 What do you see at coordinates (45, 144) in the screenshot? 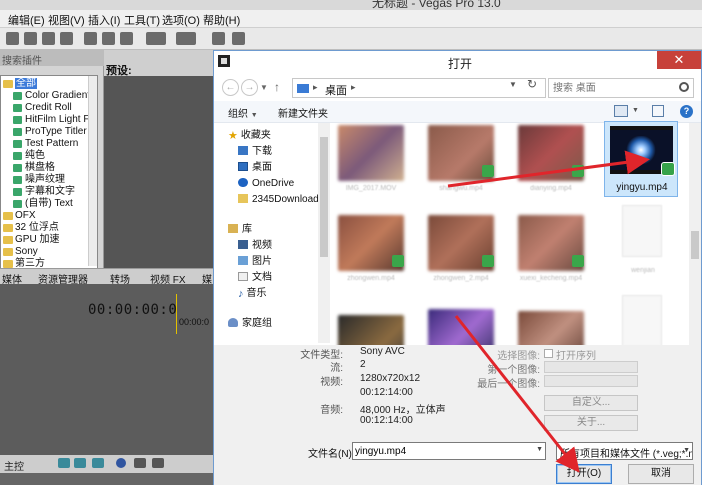
I see `plugin-item: Test Pattern` at bounding box center [45, 144].